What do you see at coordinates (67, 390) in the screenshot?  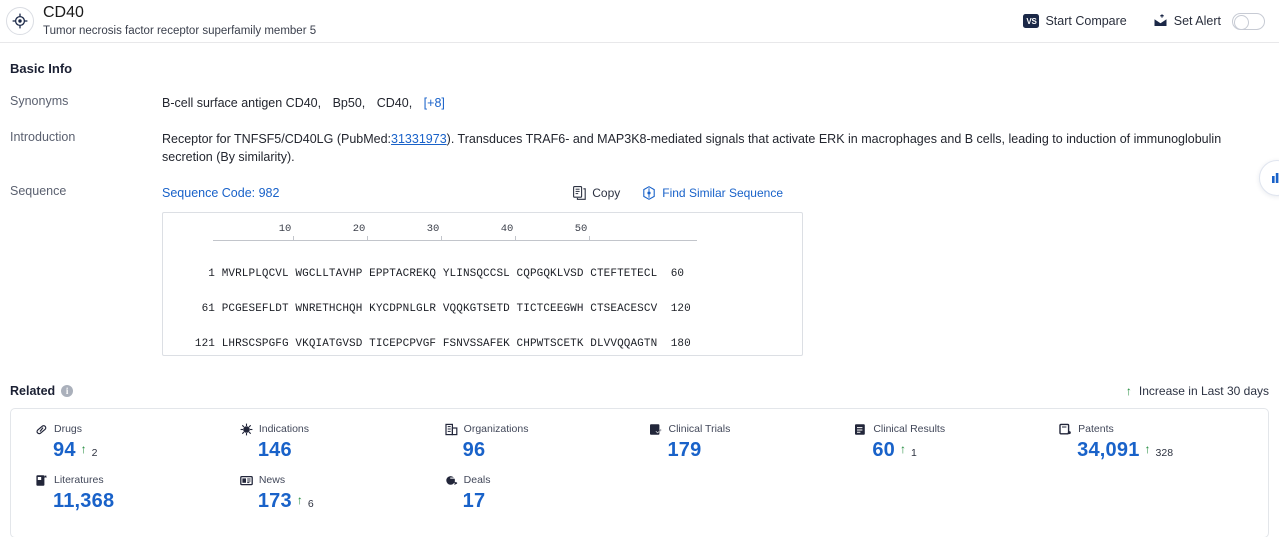 I see `info-icon: i` at bounding box center [67, 390].